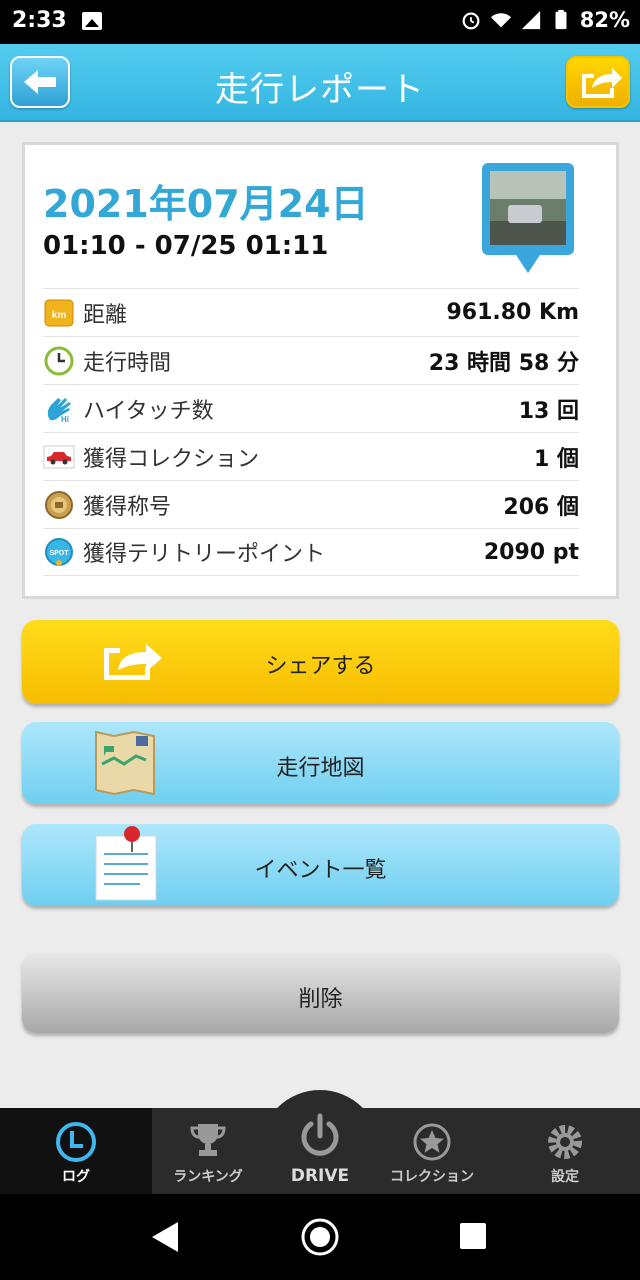 This screenshot has height=1280, width=640. What do you see at coordinates (311, 360) in the screenshot?
I see `stat-row-drive-time: 走行時間 23 時間 58 分` at bounding box center [311, 360].